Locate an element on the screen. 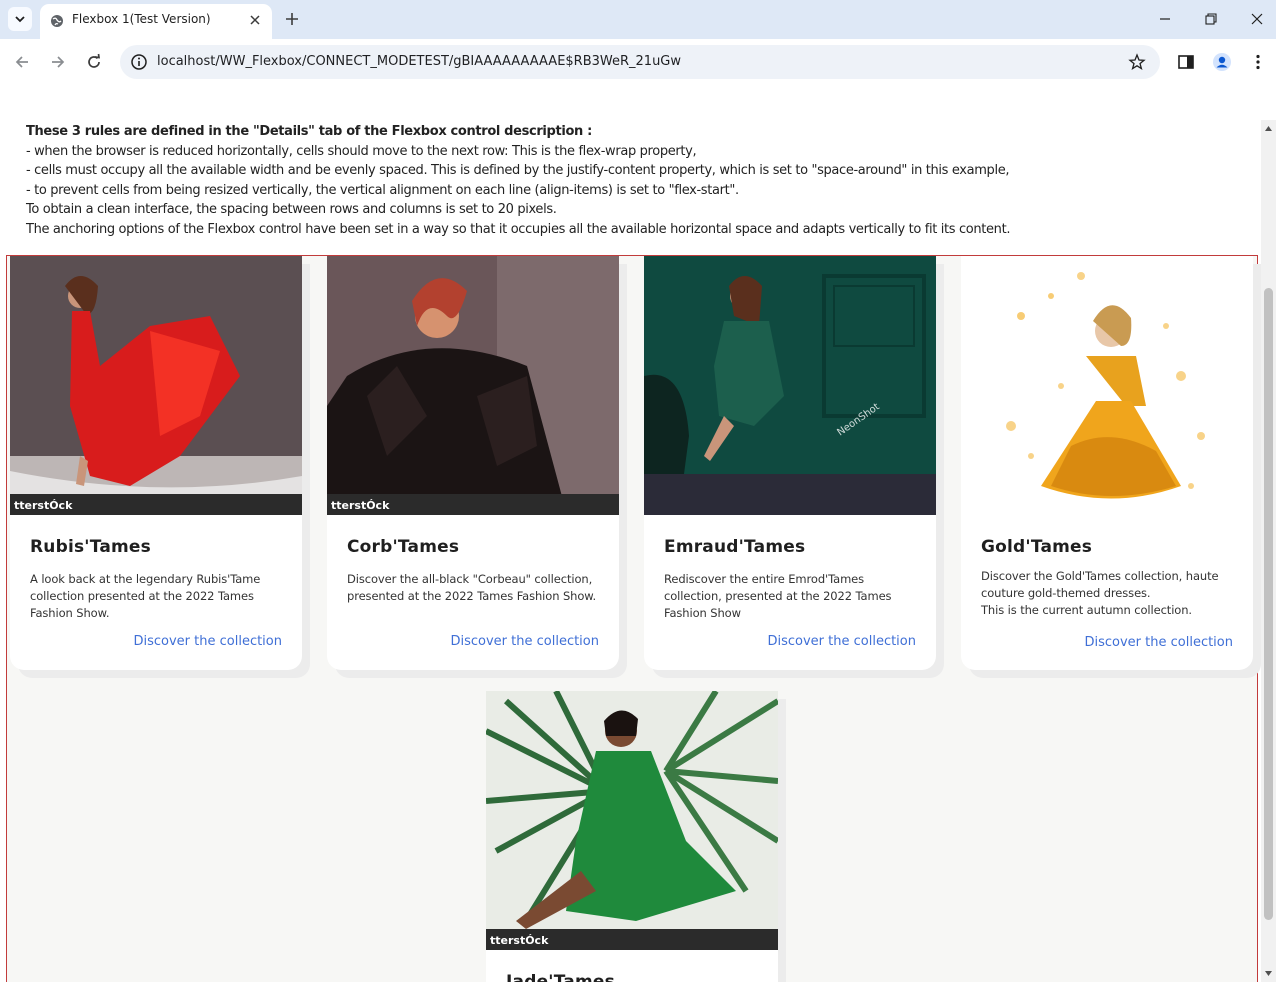 This screenshot has width=1276, height=982. restore-icon is located at coordinates (1211, 19).